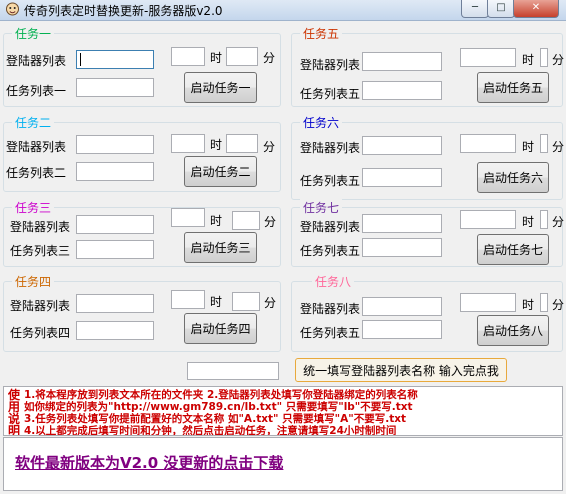  Describe the element at coordinates (402, 306) in the screenshot. I see `task-8-server-list-input` at that location.